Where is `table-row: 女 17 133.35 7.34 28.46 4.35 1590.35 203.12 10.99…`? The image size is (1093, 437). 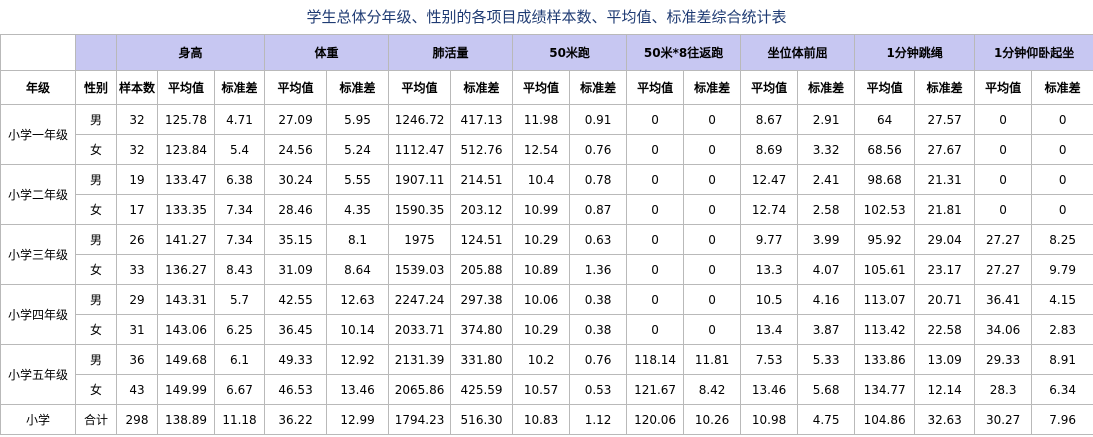
table-row: 女 17 133.35 7.34 28.46 4.35 1590.35 203.12 10.99… is located at coordinates (547, 209).